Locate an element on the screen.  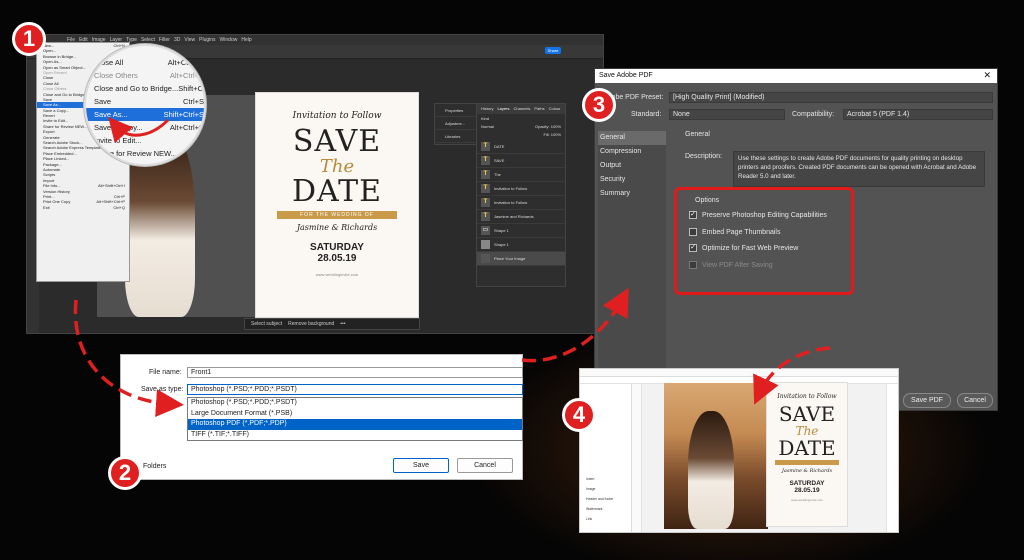
step-badge-2: 2 is located at coordinates (125, 473).